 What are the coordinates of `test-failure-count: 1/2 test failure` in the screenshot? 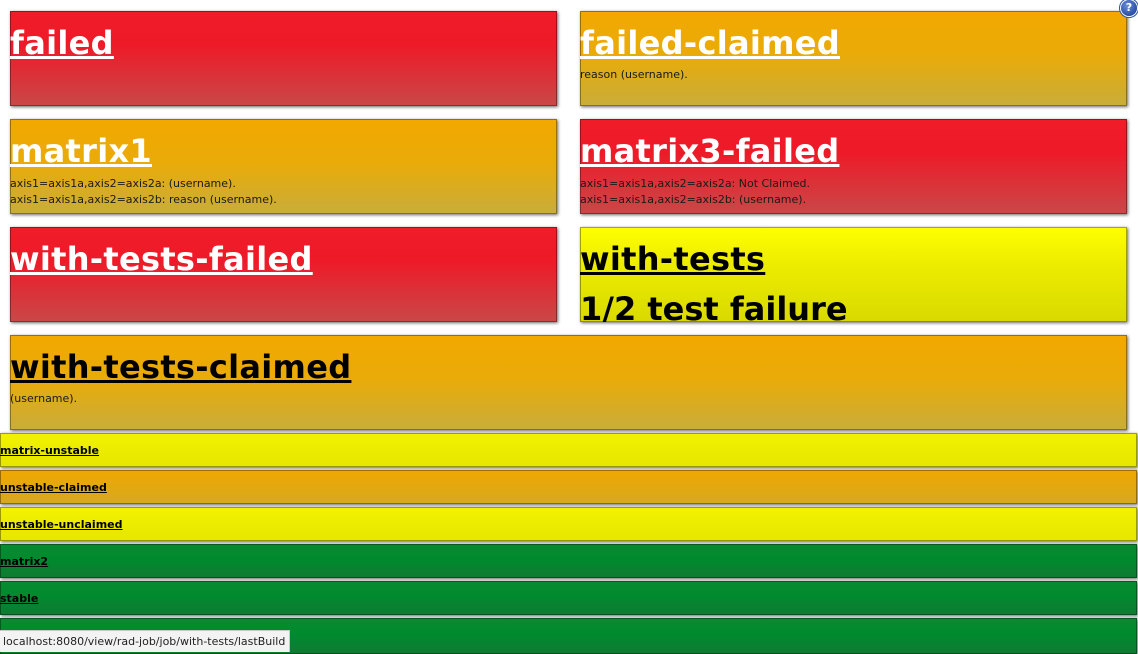 It's located at (714, 306).